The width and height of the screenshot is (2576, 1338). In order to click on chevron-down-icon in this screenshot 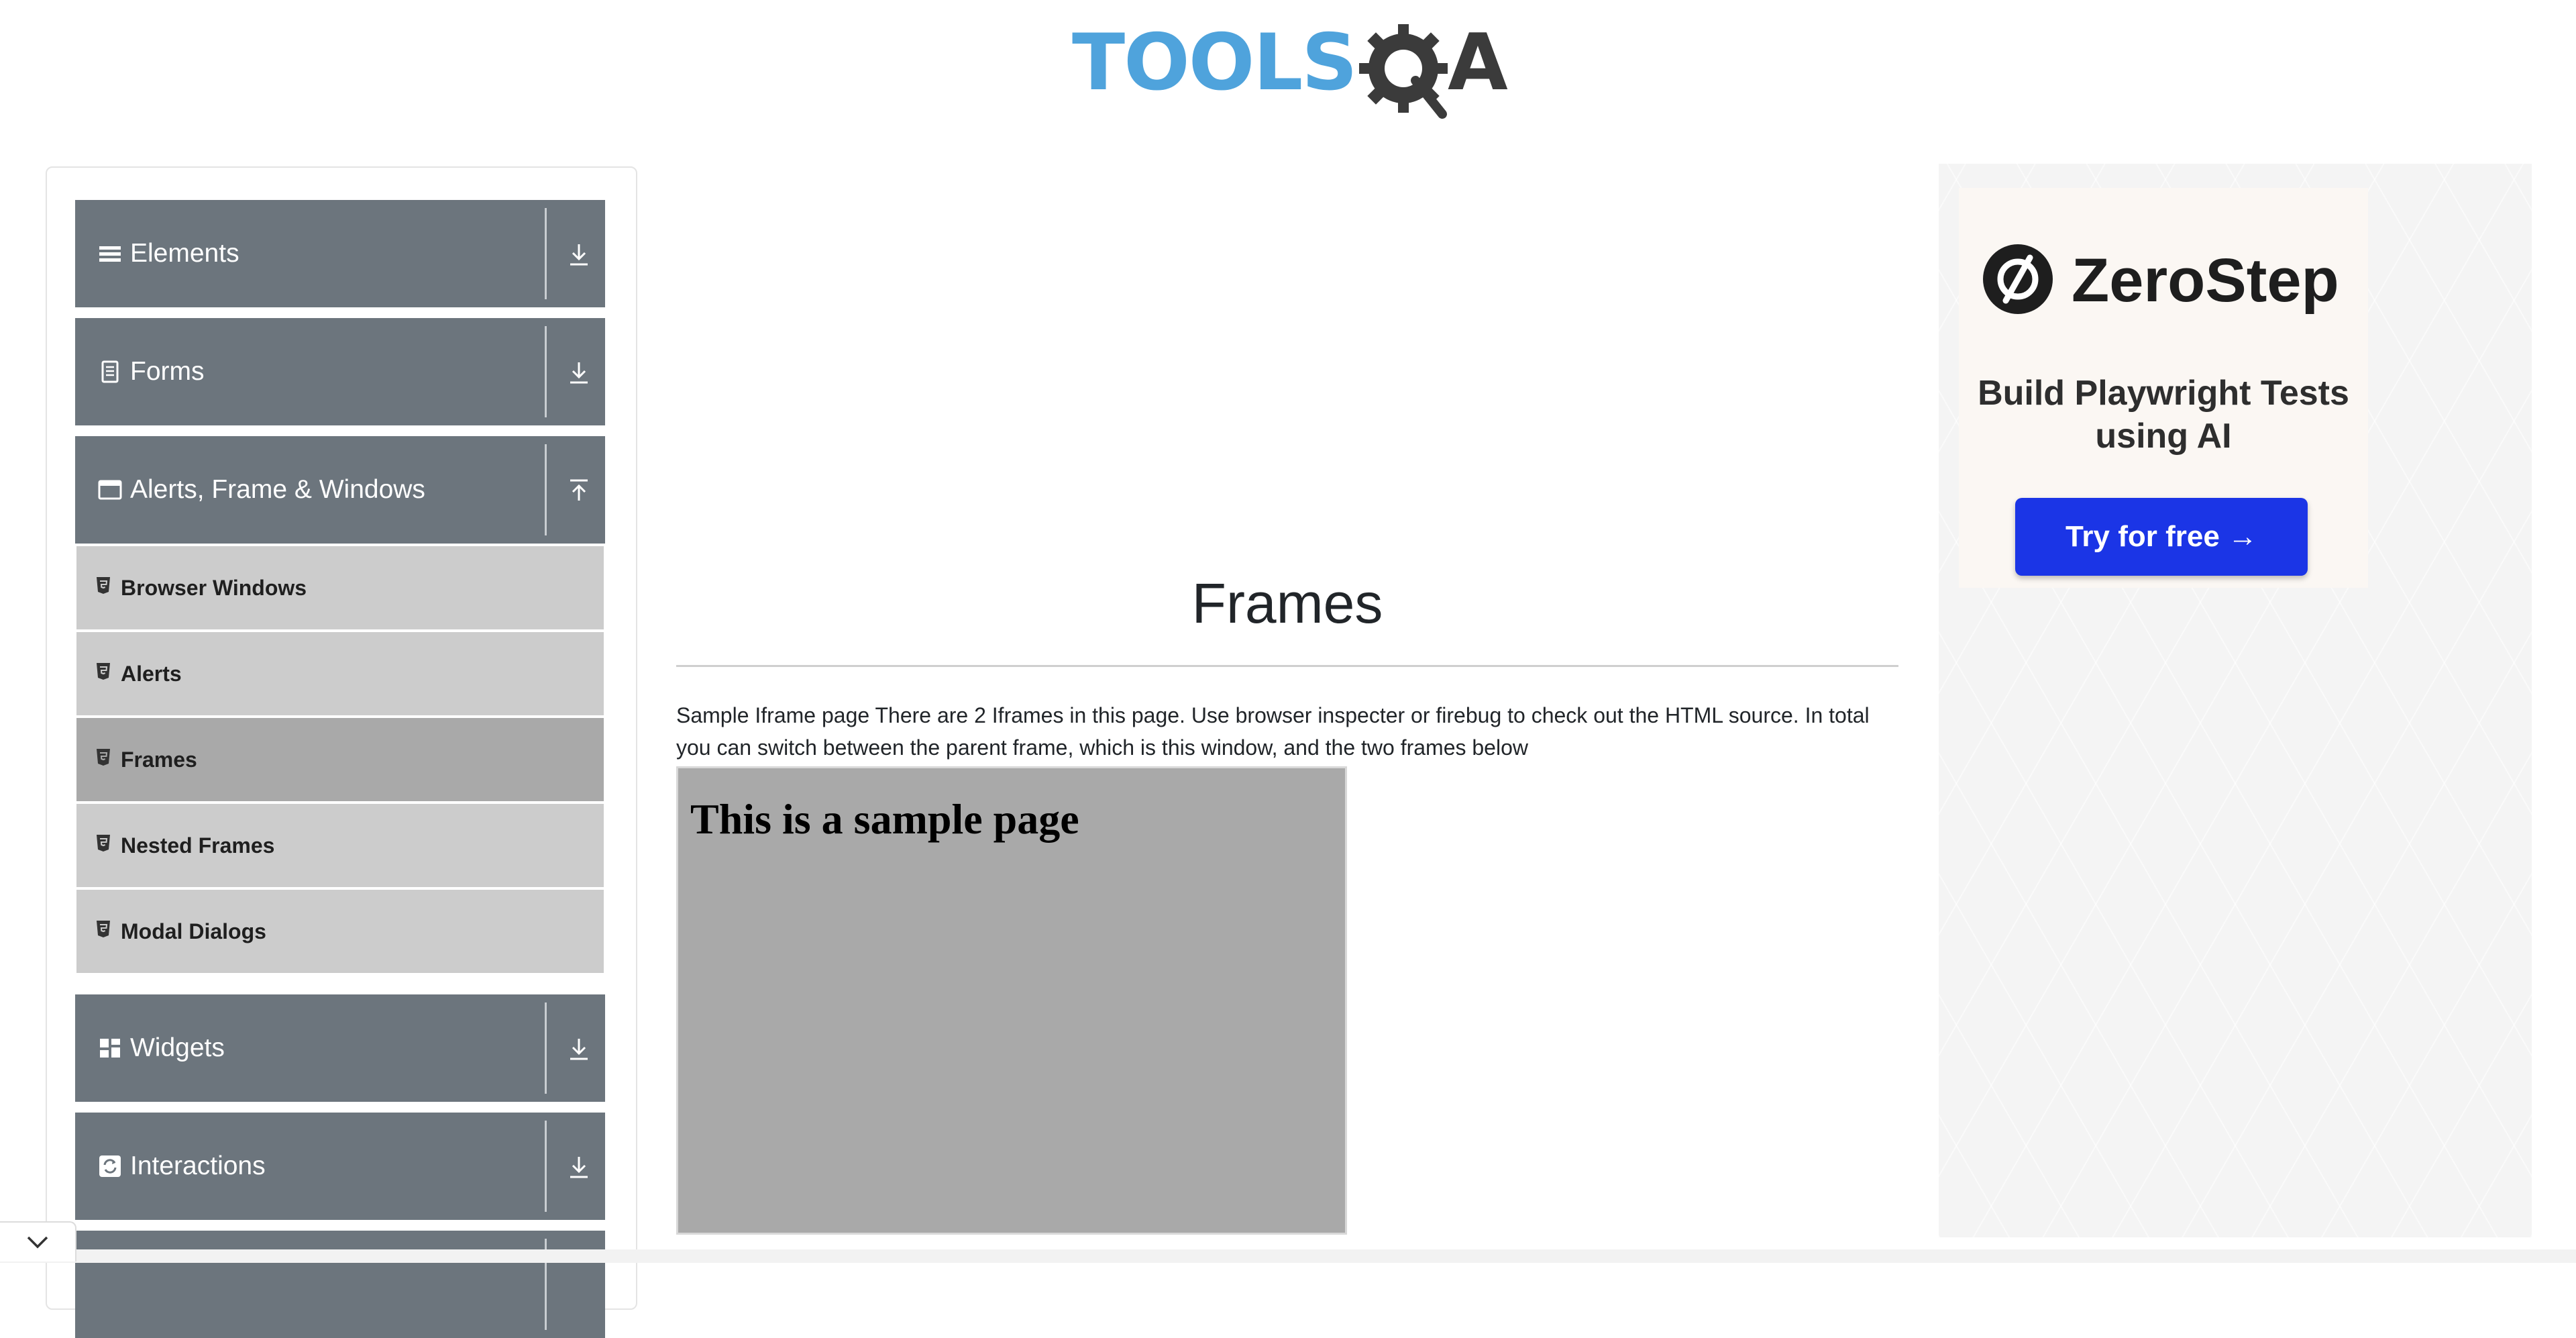, I will do `click(37, 1242)`.